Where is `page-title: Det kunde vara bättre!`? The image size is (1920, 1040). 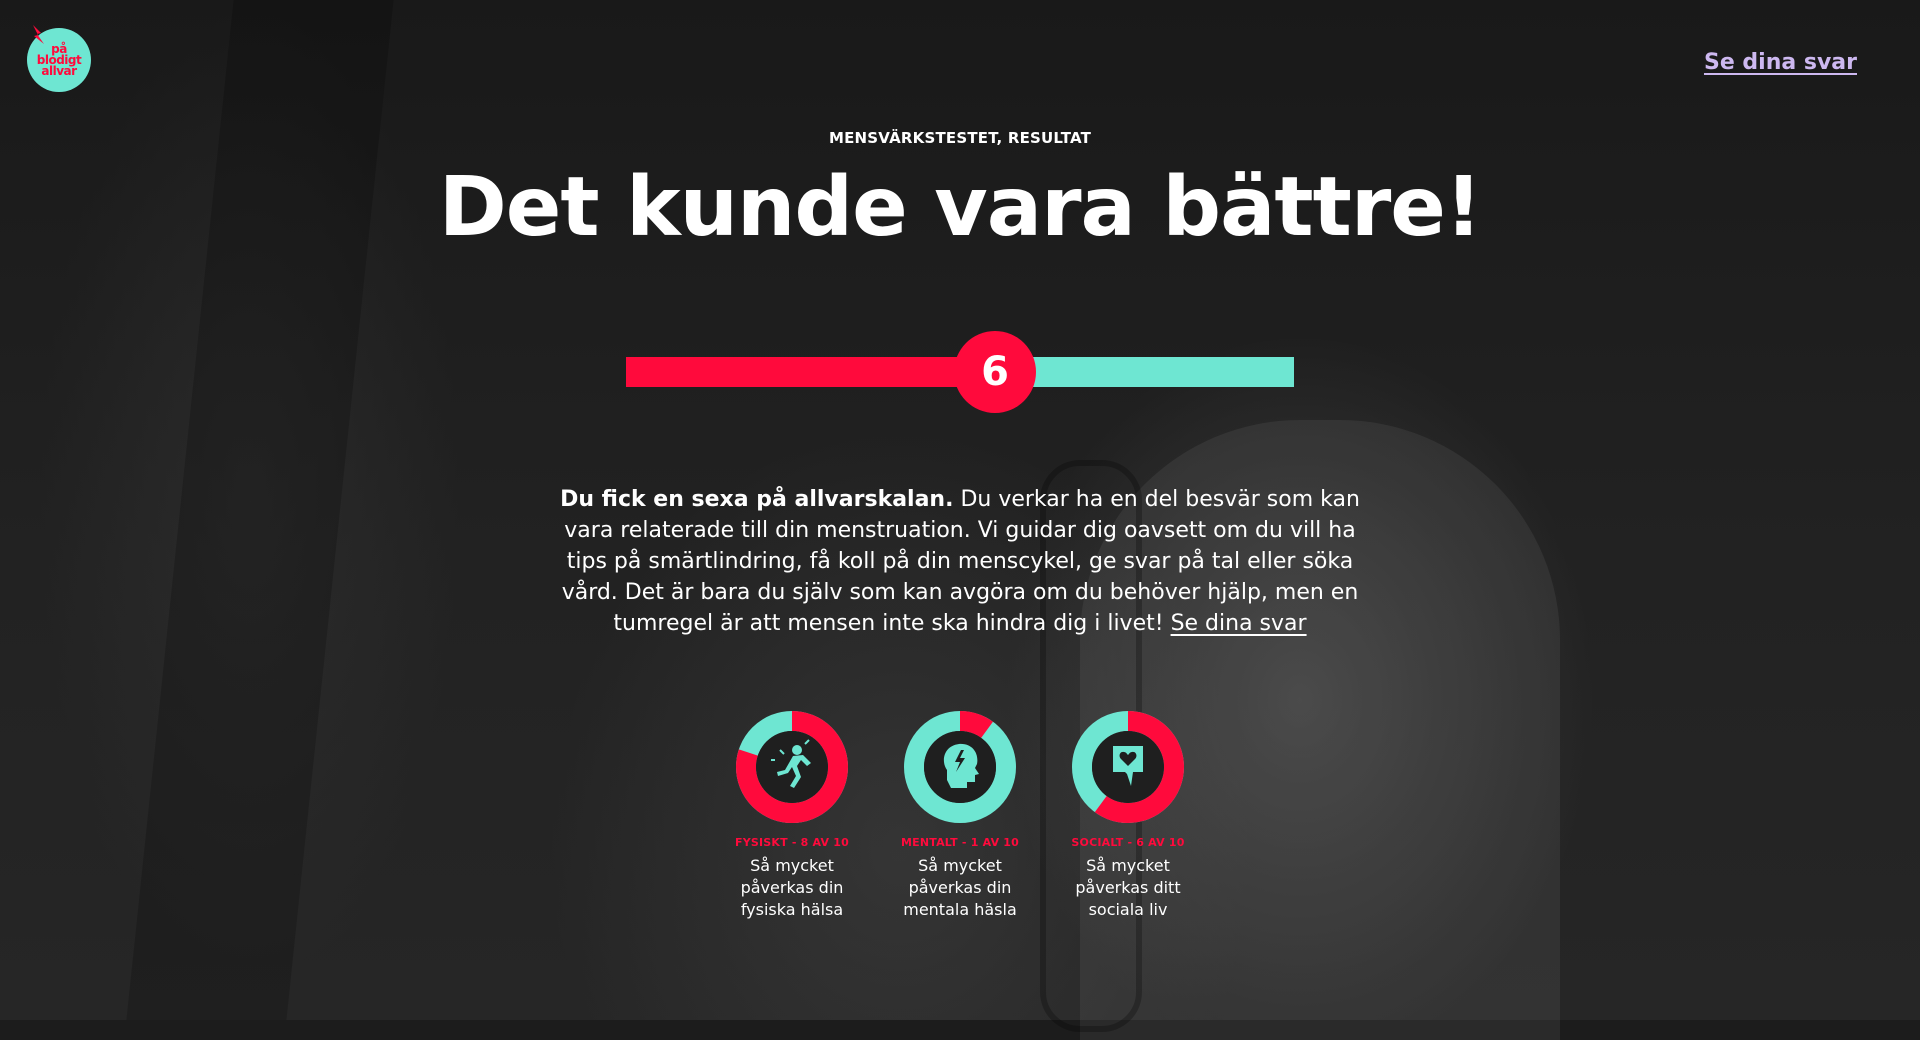
page-title: Det kunde vara bättre! is located at coordinates (960, 207).